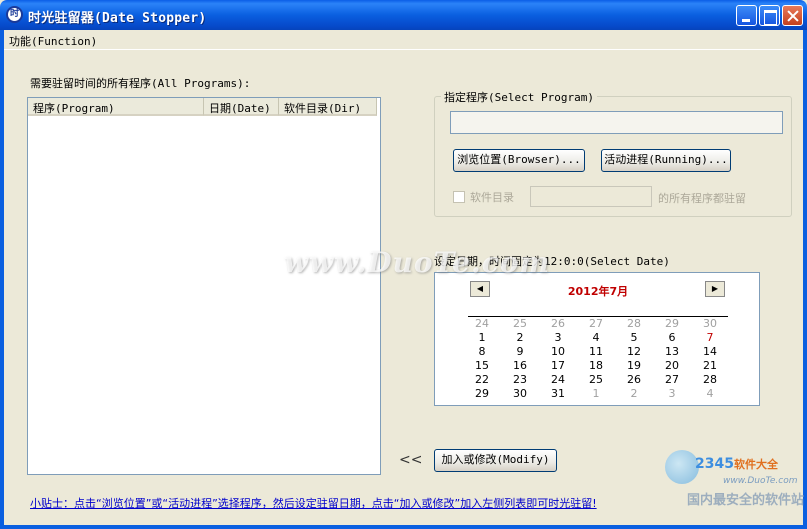 This screenshot has height=529, width=807. I want to click on clock-app-icon: 时, so click(14, 14).